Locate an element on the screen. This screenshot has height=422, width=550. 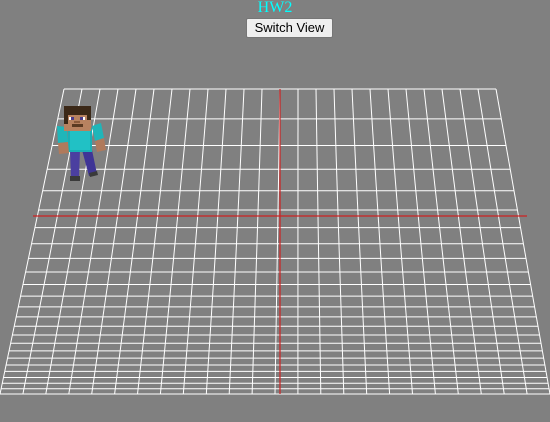
page-title: HW2 is located at coordinates (275, 8).